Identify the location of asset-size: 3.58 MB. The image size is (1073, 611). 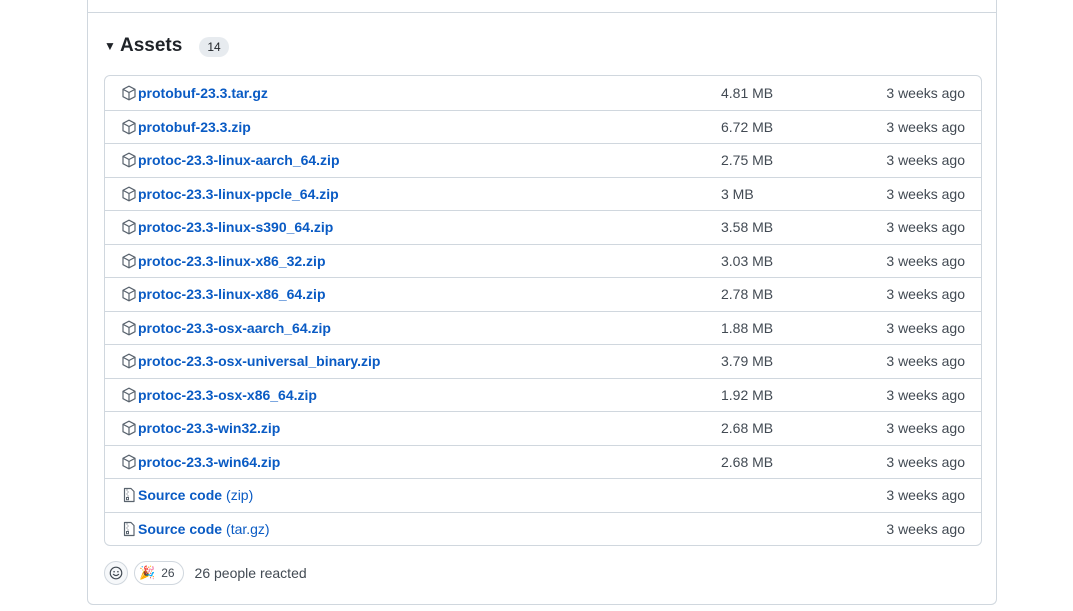
(747, 227).